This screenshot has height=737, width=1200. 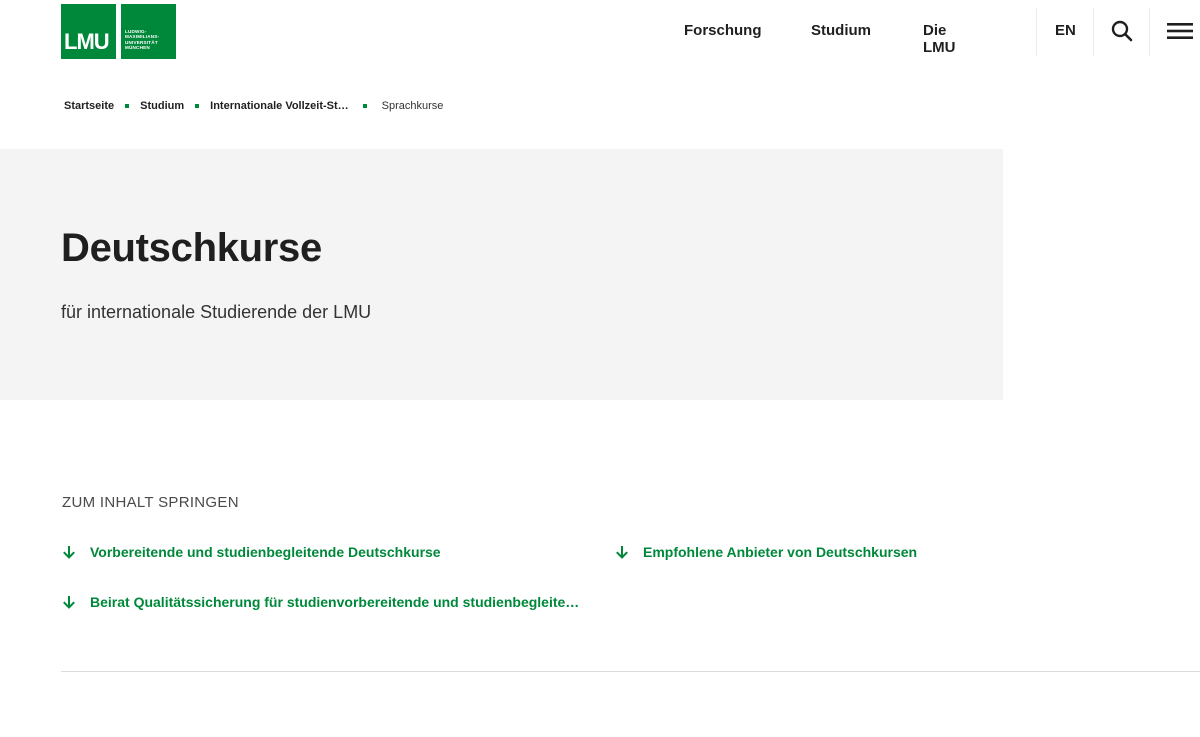 I want to click on hamburger-menu-icon, so click(x=1180, y=31).